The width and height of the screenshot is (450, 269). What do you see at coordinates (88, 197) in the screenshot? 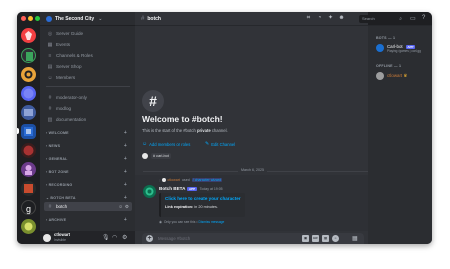
I see `category-botch-beta: ⌄ BOTCH BETA +` at bounding box center [88, 197].